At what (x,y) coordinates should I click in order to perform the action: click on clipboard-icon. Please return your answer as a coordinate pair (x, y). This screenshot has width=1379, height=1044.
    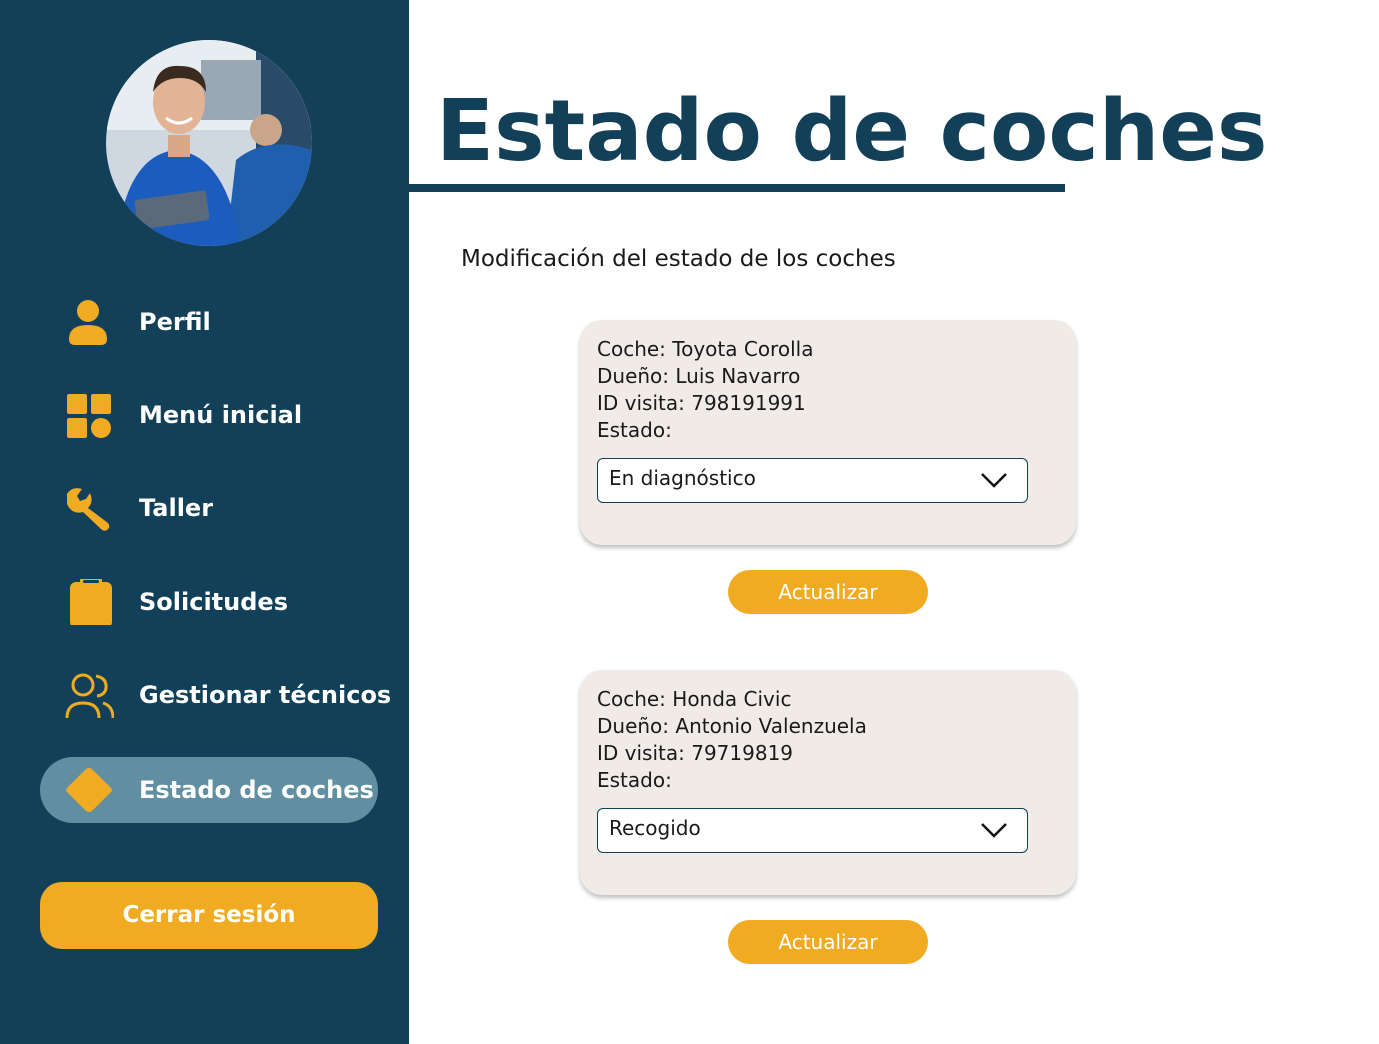
    Looking at the image, I should click on (91, 602).